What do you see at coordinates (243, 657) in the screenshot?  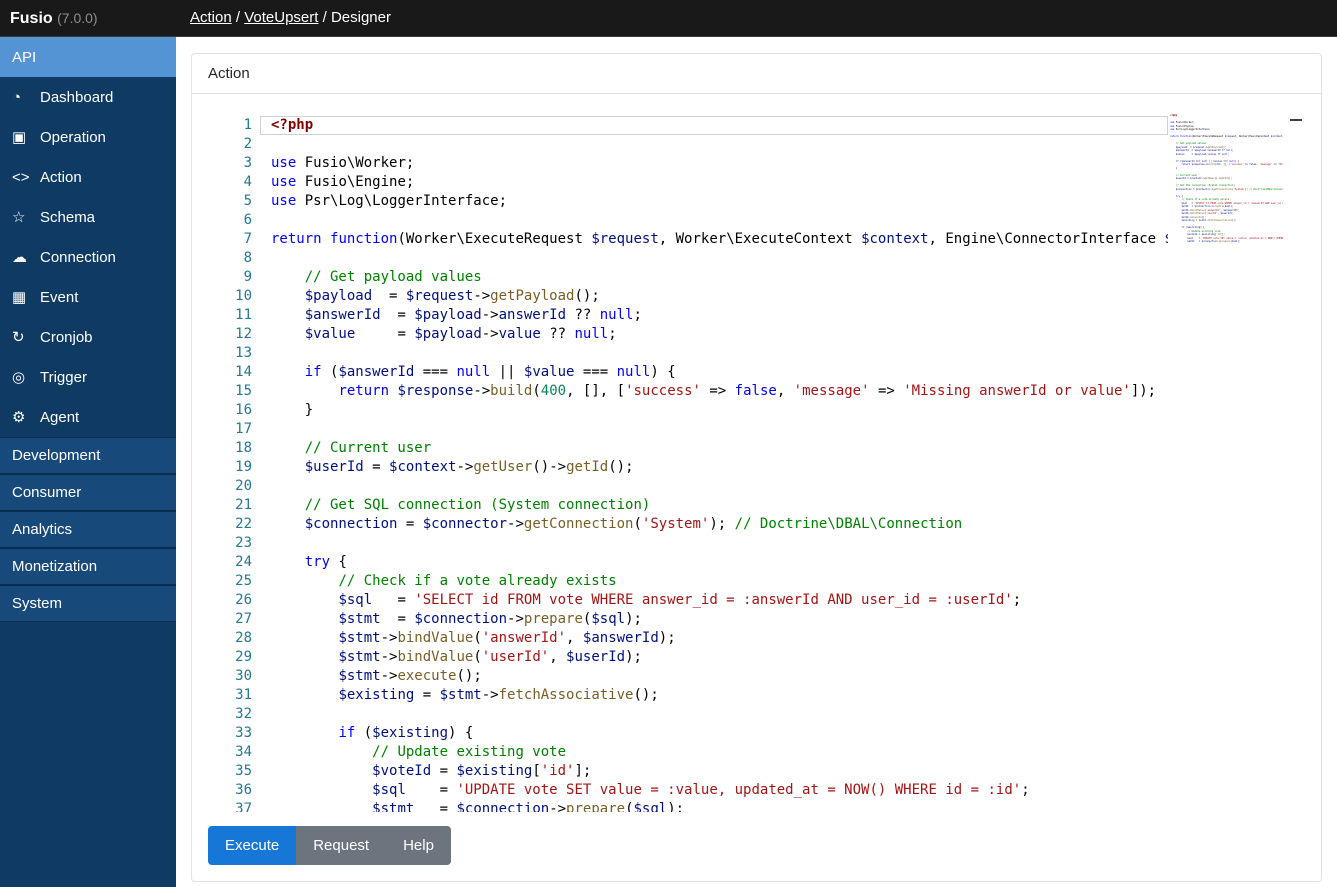 I see `line-number: 29` at bounding box center [243, 657].